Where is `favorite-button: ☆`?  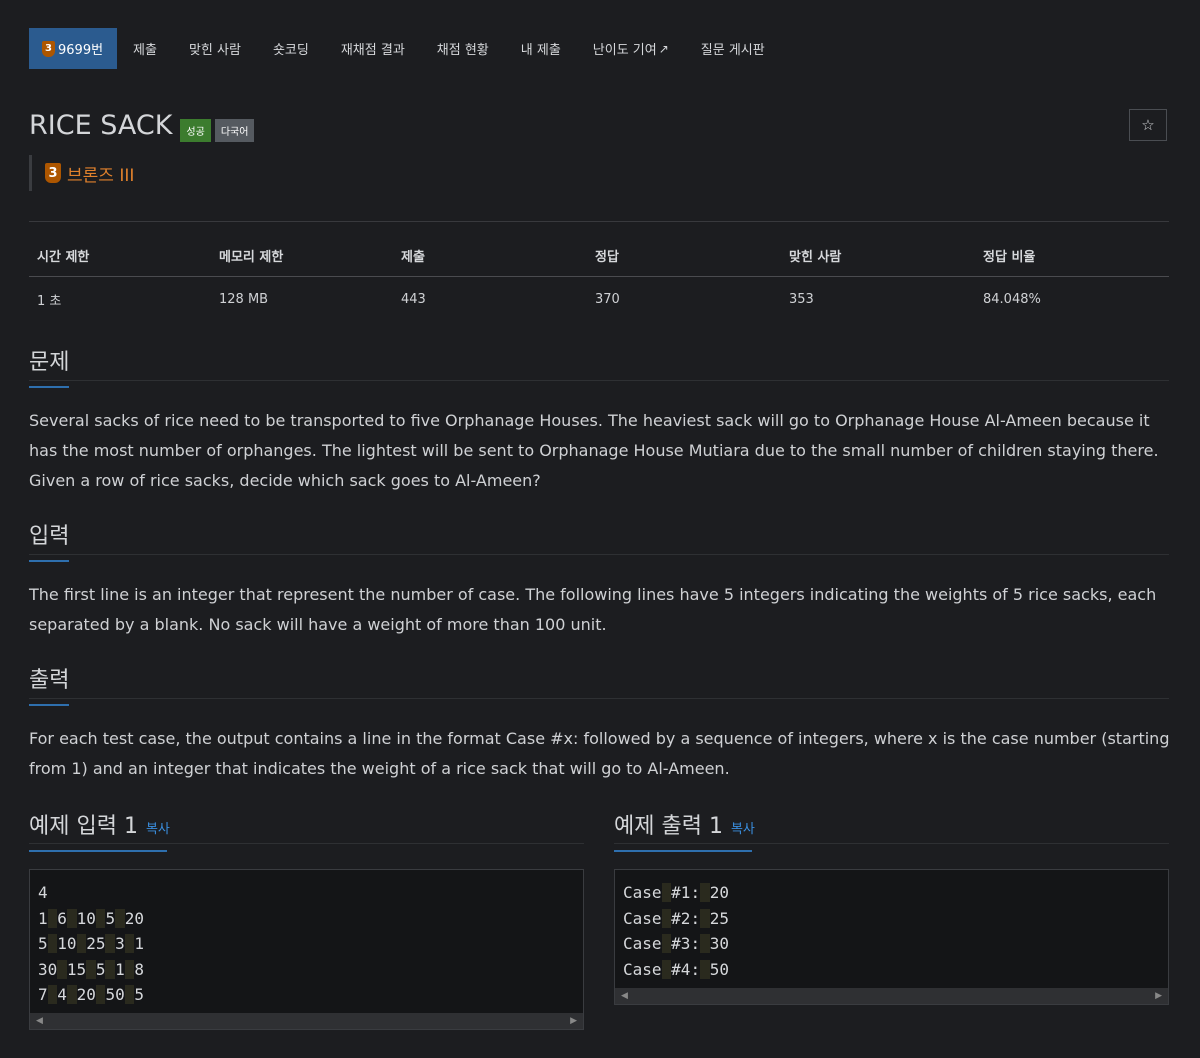 favorite-button: ☆ is located at coordinates (1148, 125).